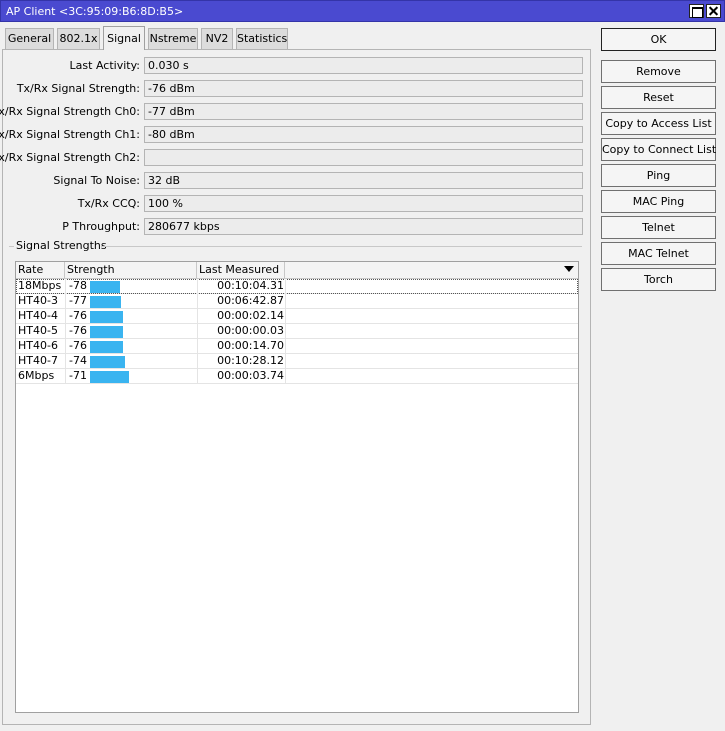  I want to click on rate-cell: 6Mbps, so click(36, 375).